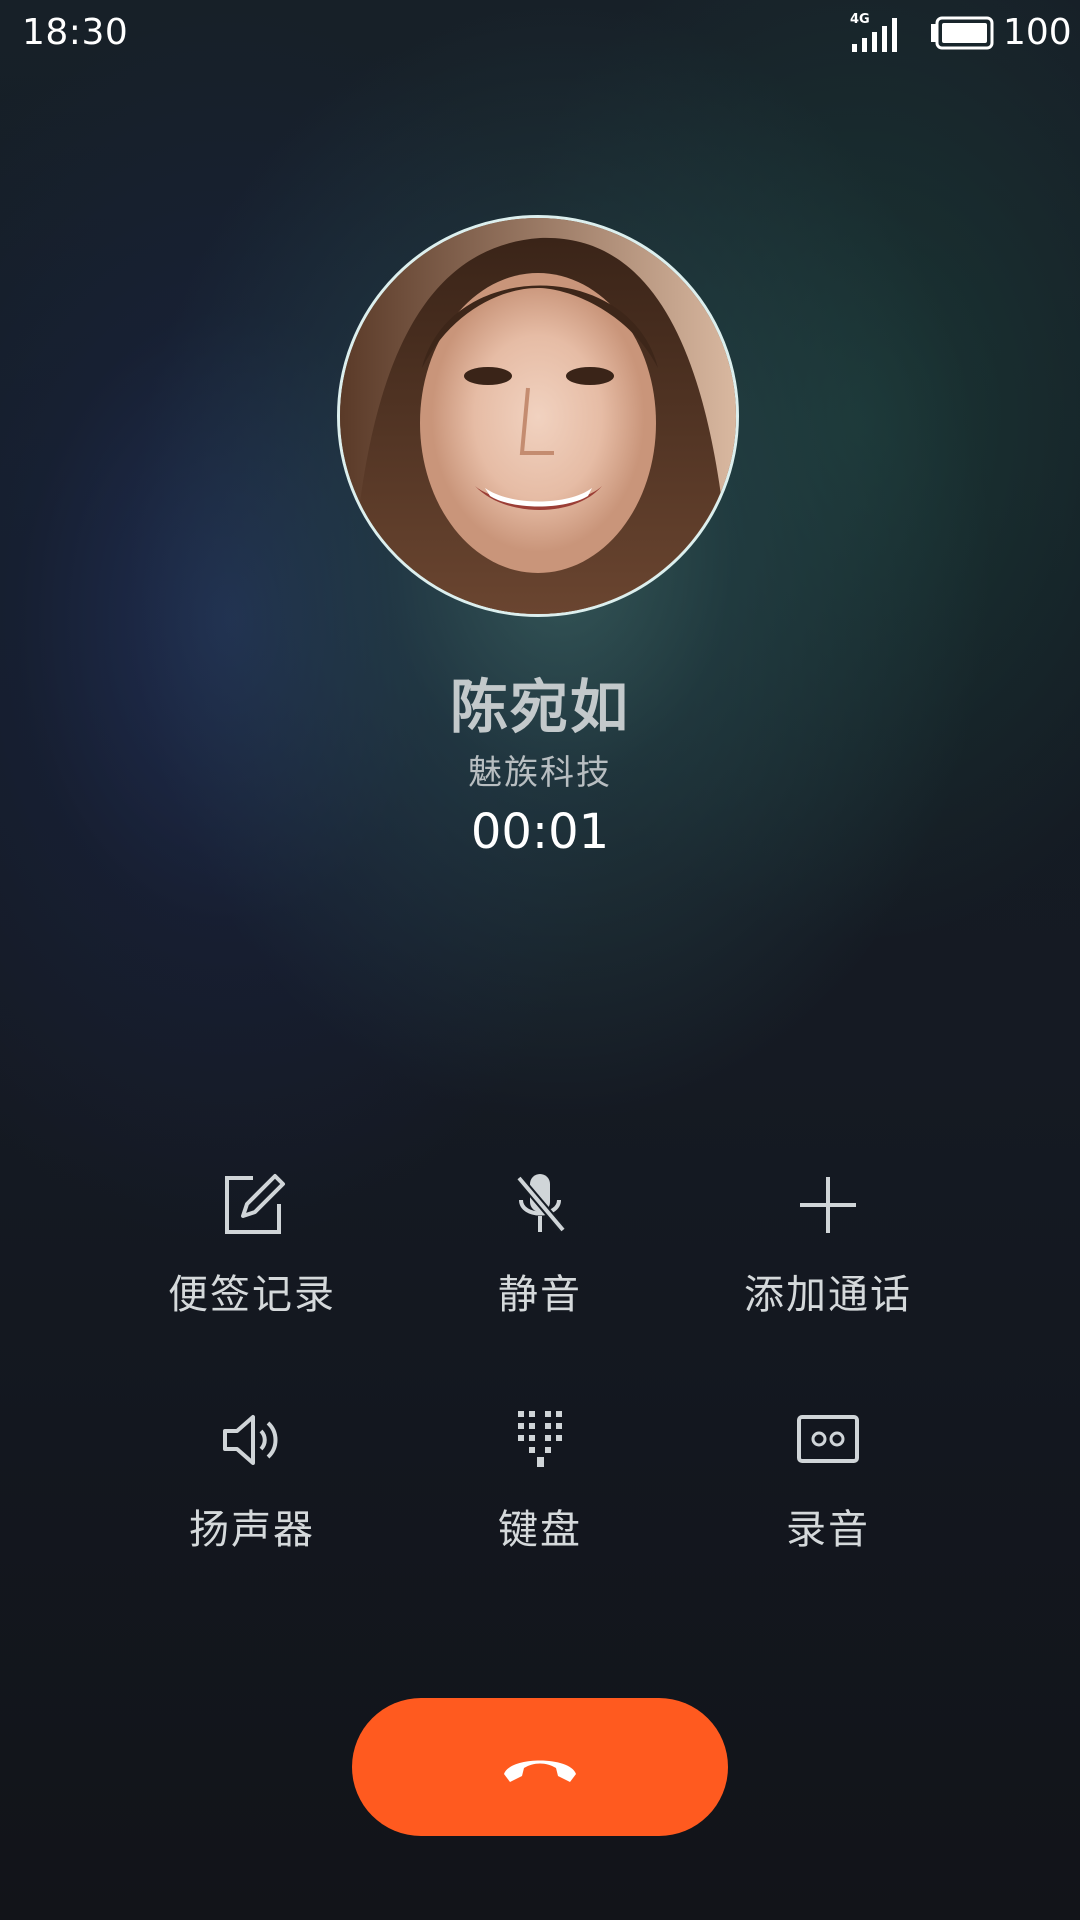 The height and width of the screenshot is (1920, 1080). Describe the element at coordinates (828, 1255) in the screenshot. I see `add-call-button: 添加通话` at that location.